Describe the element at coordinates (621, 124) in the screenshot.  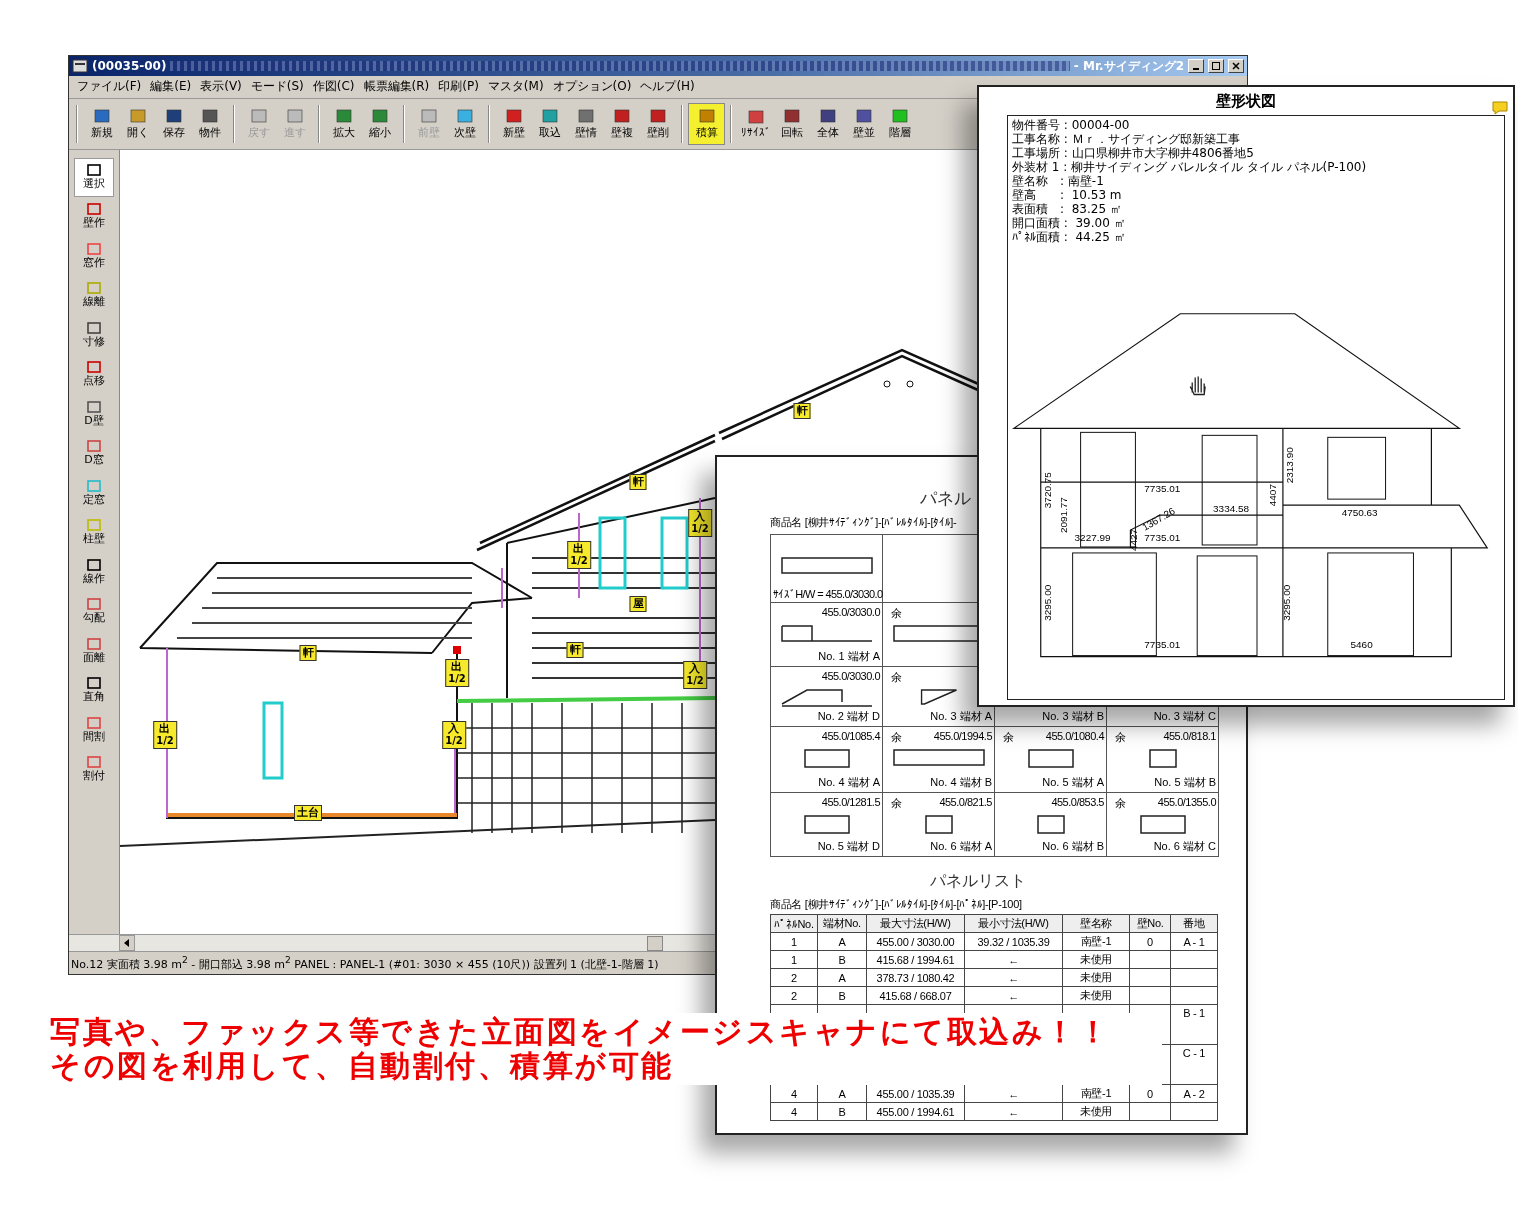
I see `toolbar-button: 壁複` at that location.